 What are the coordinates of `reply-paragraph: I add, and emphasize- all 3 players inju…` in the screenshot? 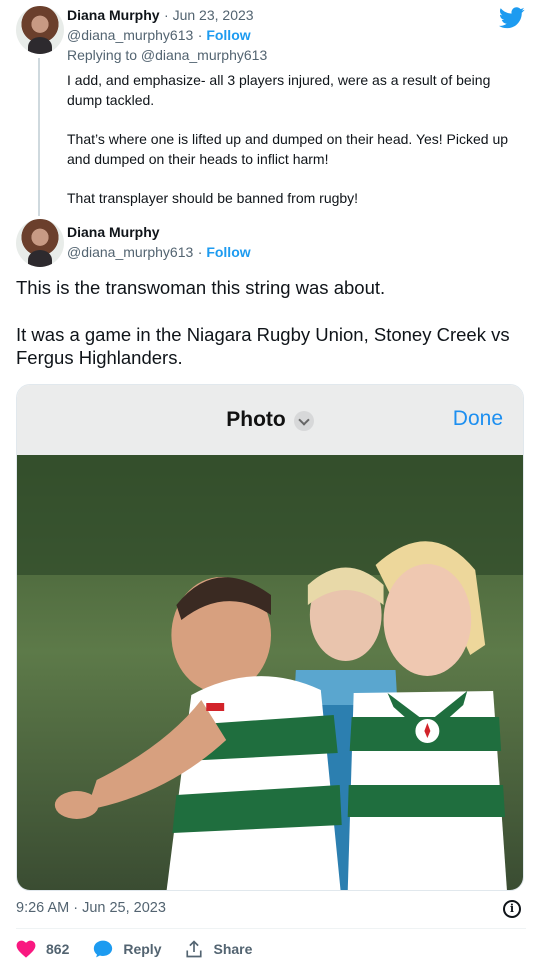 It's located at (279, 90).